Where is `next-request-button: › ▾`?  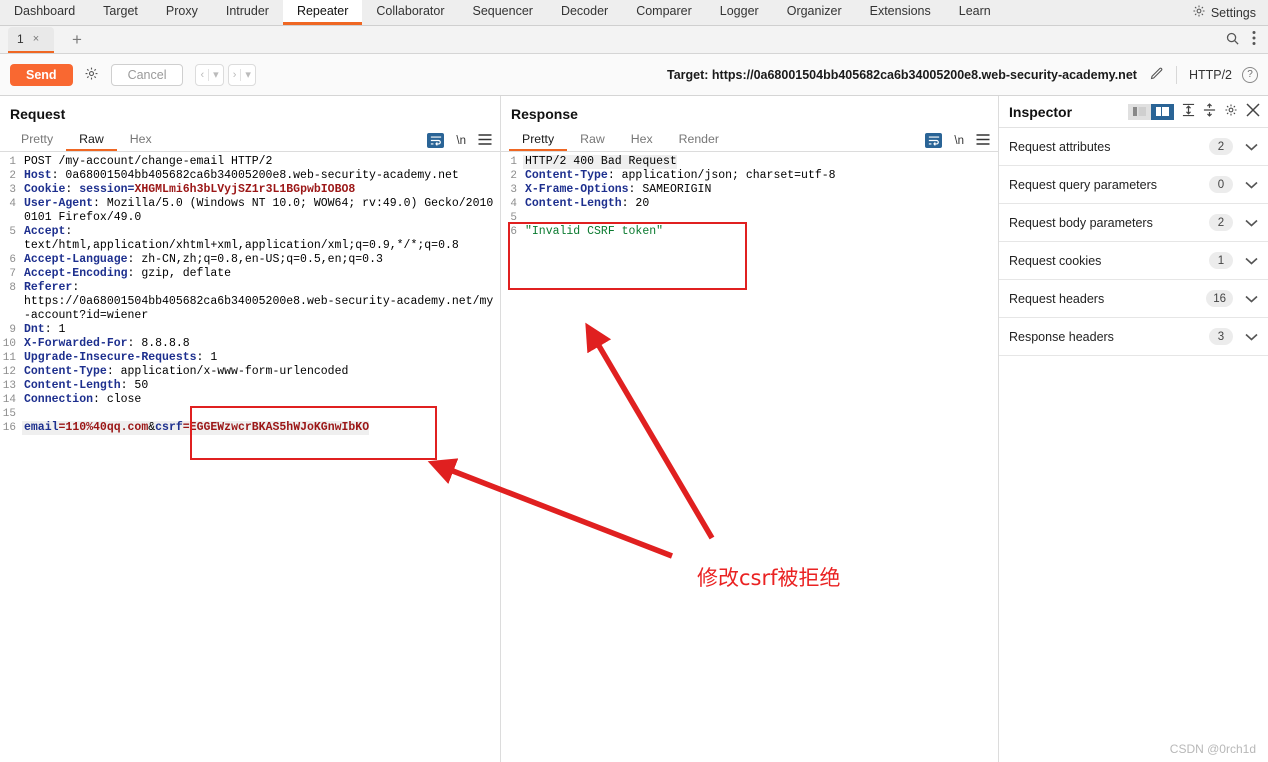
next-request-button: › ▾ is located at coordinates (241, 74).